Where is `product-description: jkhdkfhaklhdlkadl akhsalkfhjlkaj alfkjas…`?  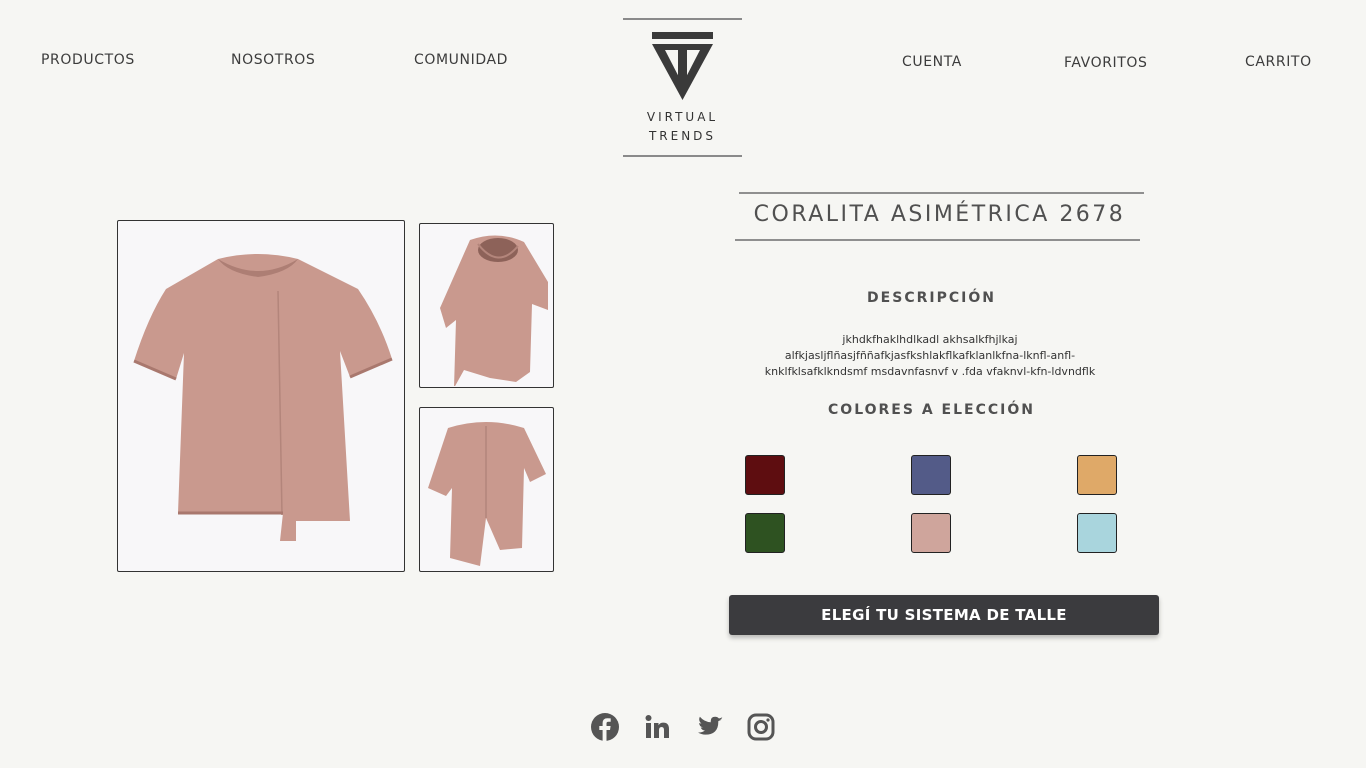 product-description: jkhdkfhaklhdlkadl akhsalkfhjlkaj alfkjas… is located at coordinates (930, 356).